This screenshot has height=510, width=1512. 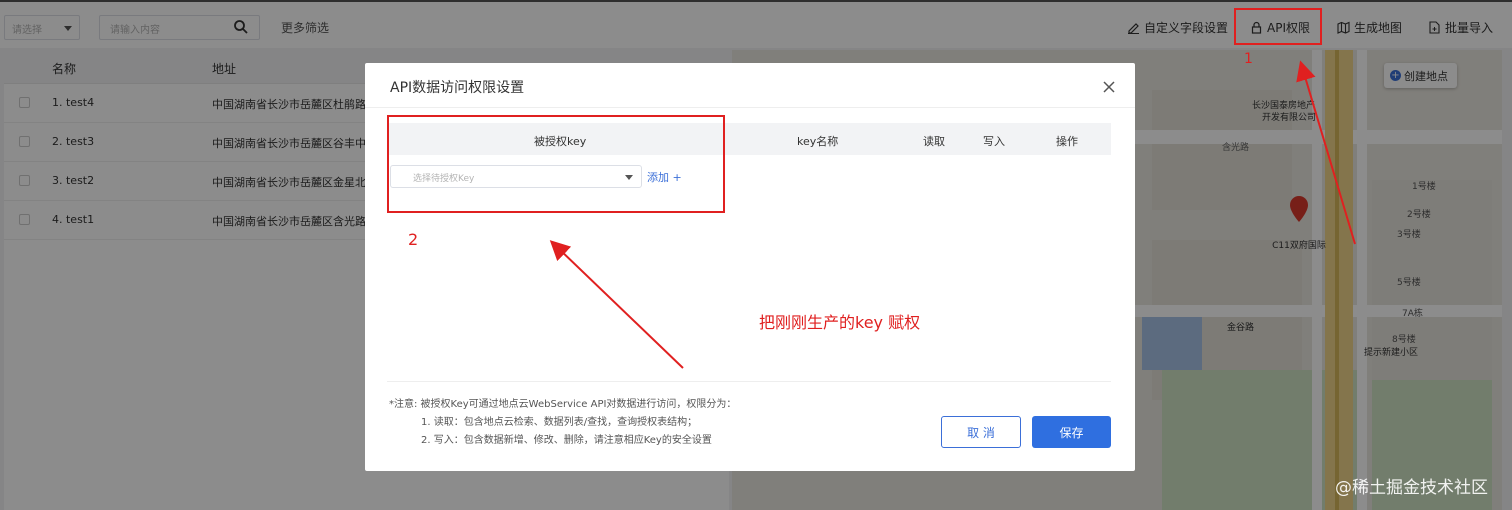 I want to click on column-header-read: 读取, so click(x=934, y=141).